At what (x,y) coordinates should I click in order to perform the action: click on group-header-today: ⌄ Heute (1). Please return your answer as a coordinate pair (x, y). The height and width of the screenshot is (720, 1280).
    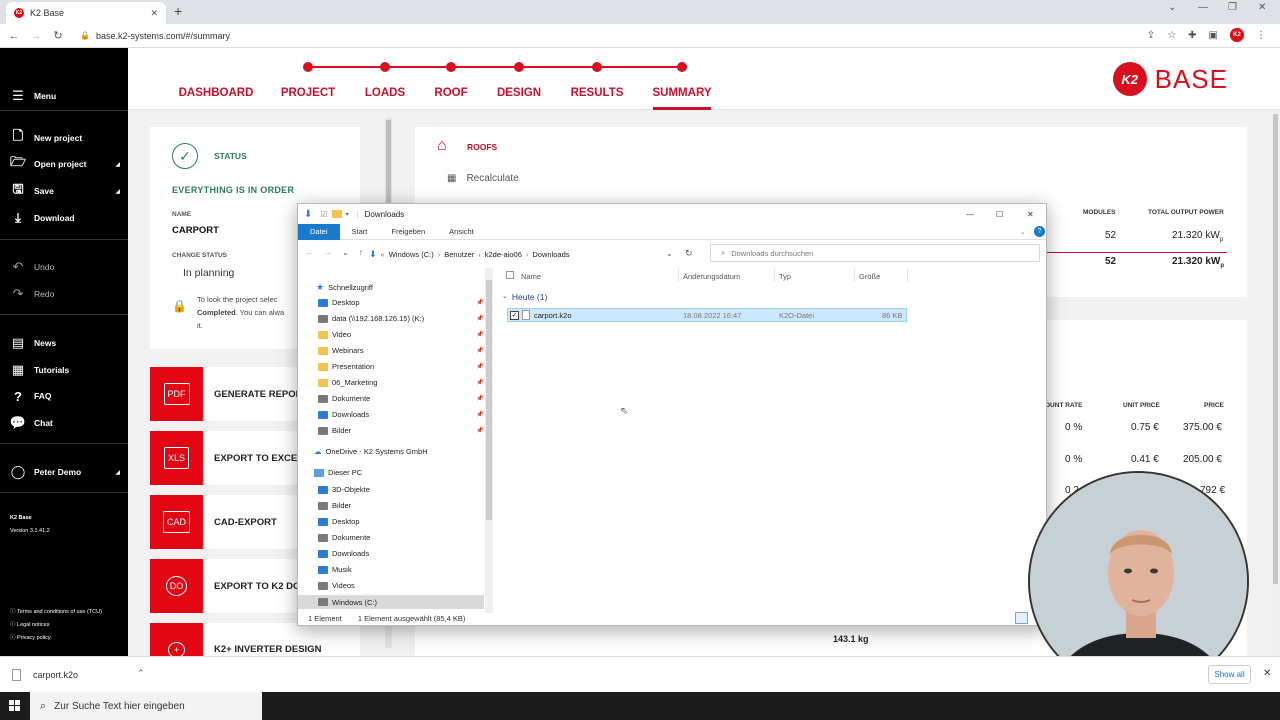
    Looking at the image, I should click on (524, 297).